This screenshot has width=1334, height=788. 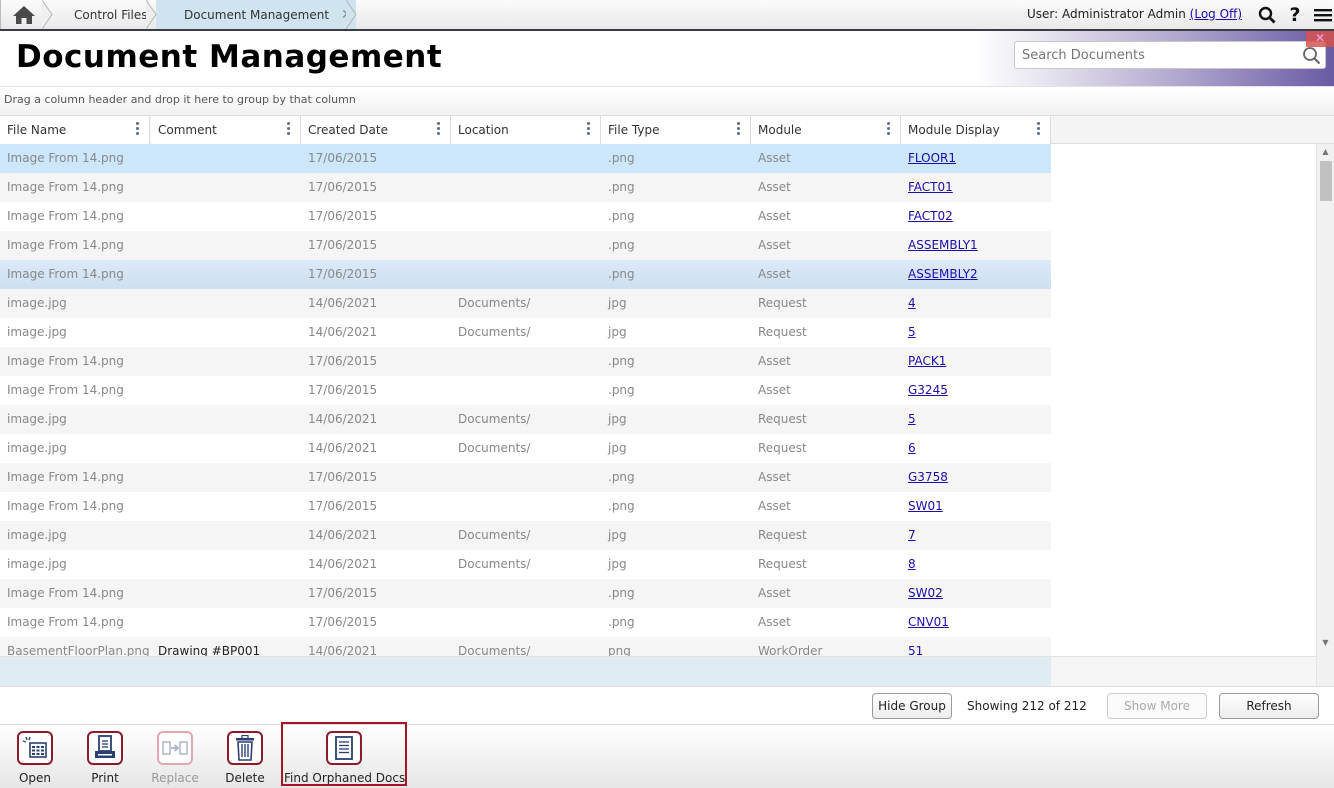 What do you see at coordinates (1155, 55) in the screenshot?
I see `search-input` at bounding box center [1155, 55].